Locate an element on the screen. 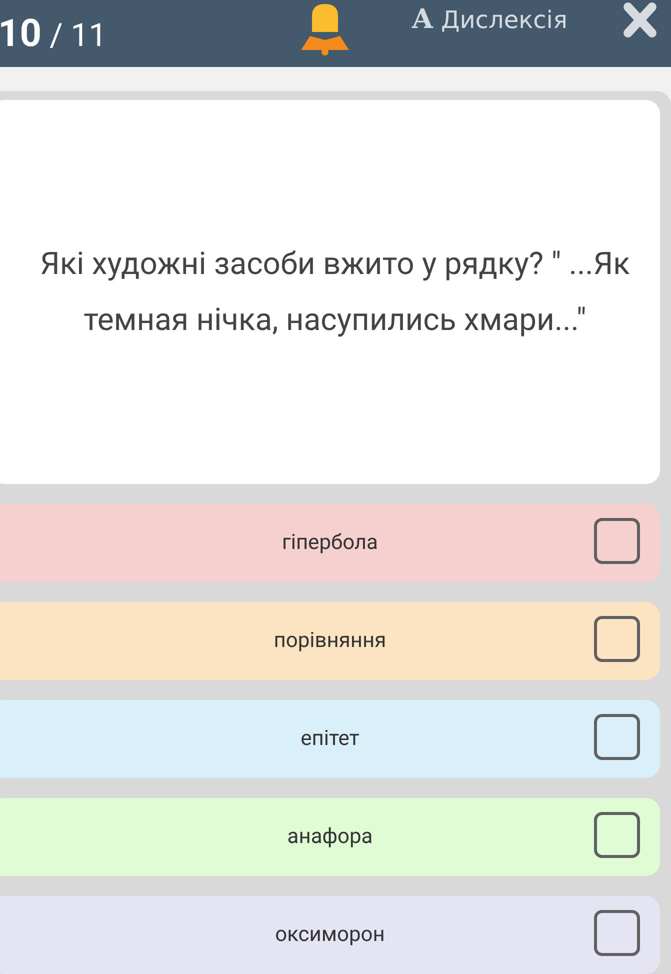 This screenshot has height=974, width=671. answer-label: оксиморон is located at coordinates (330, 935).